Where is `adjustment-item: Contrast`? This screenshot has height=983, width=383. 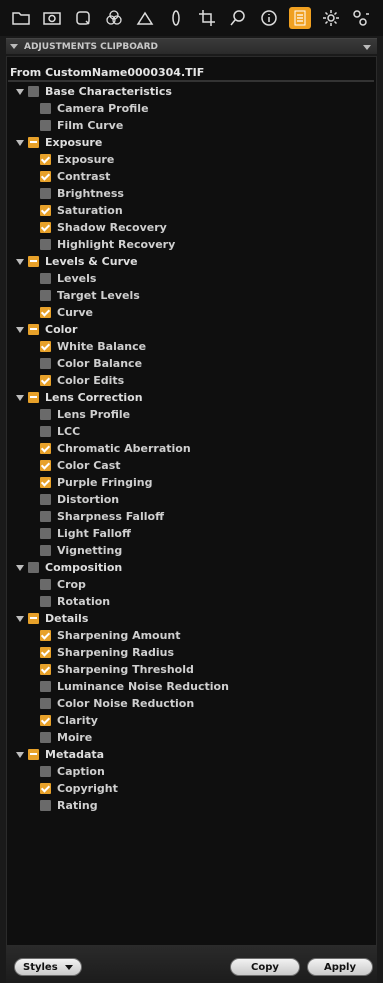
adjustment-item: Contrast is located at coordinates (193, 176).